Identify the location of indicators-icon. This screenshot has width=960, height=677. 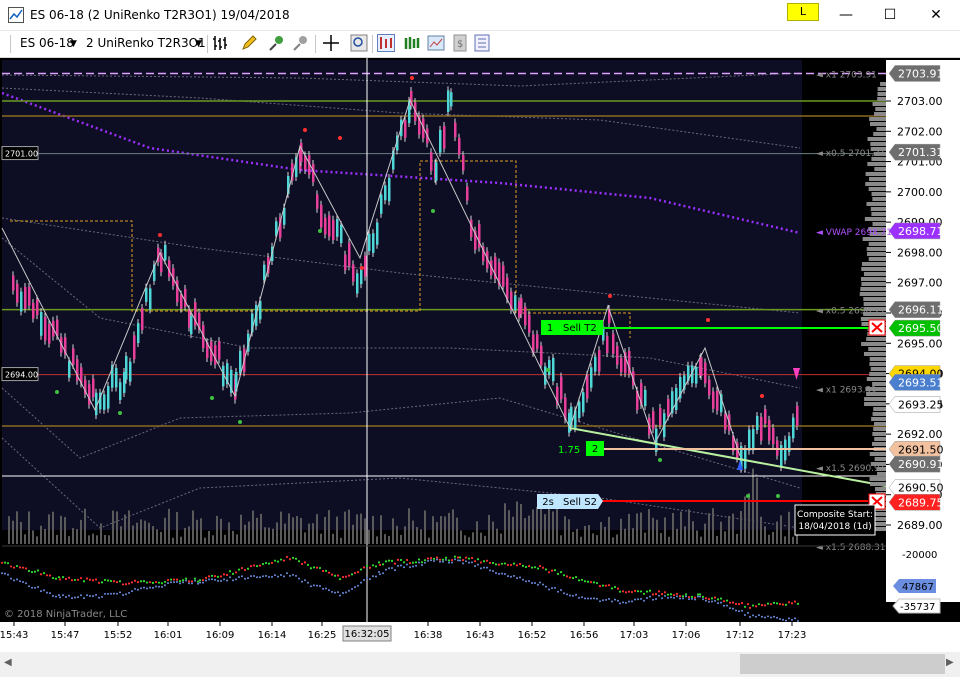
(386, 43).